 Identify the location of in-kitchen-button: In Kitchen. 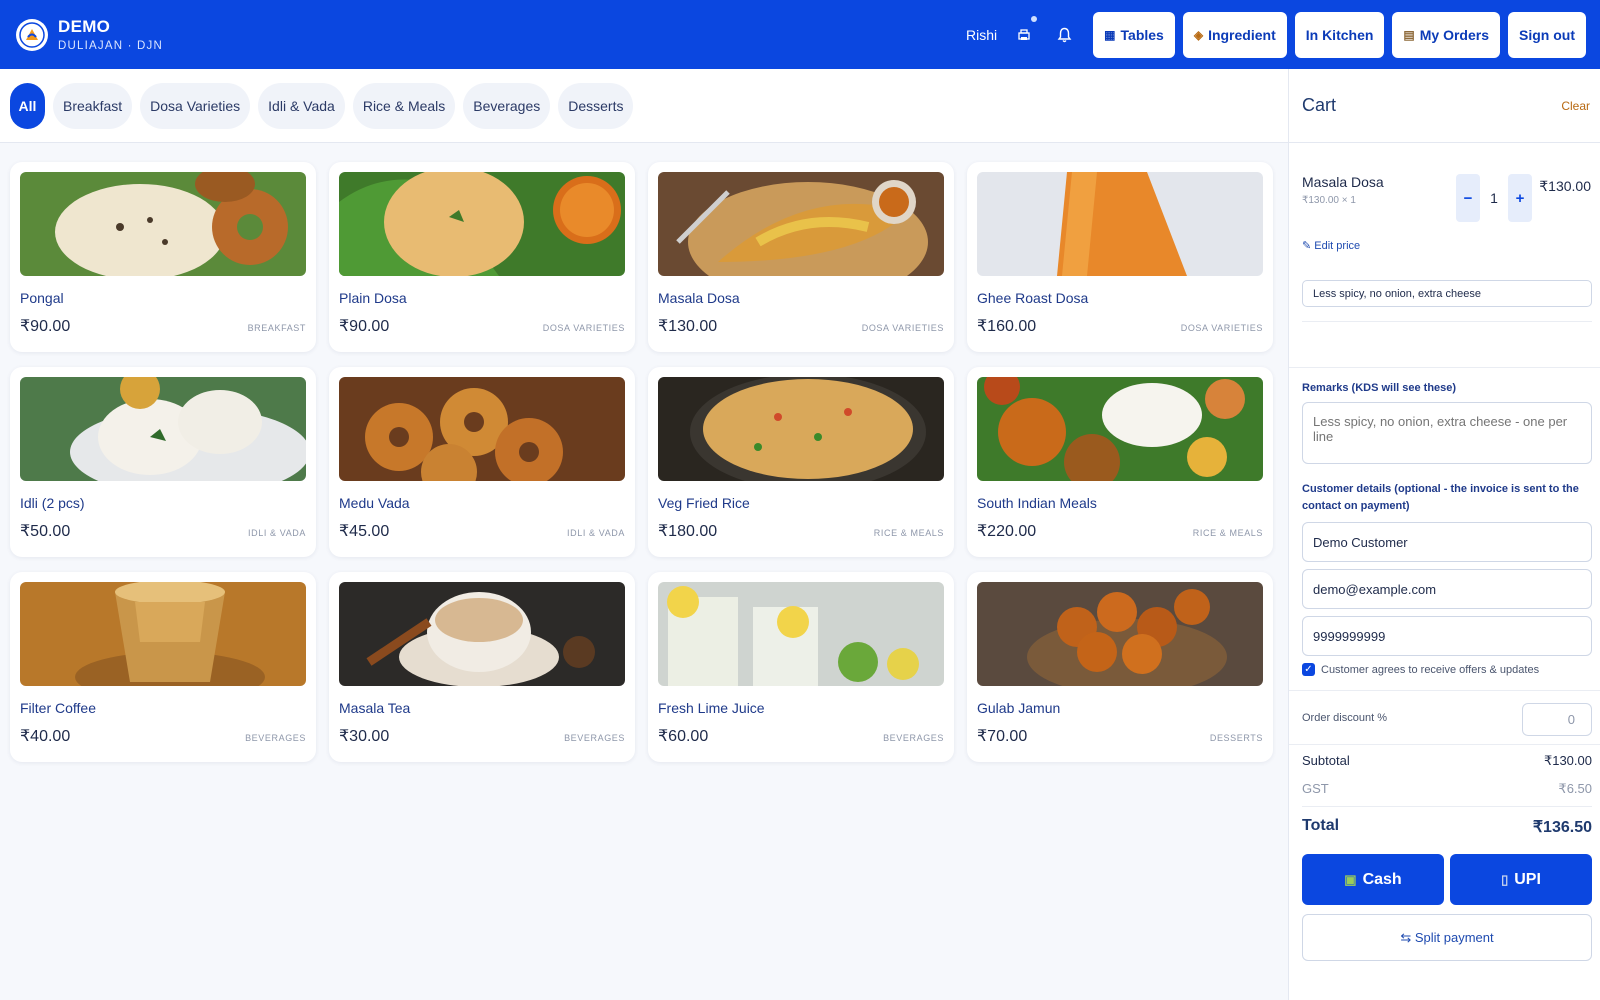
(1339, 34).